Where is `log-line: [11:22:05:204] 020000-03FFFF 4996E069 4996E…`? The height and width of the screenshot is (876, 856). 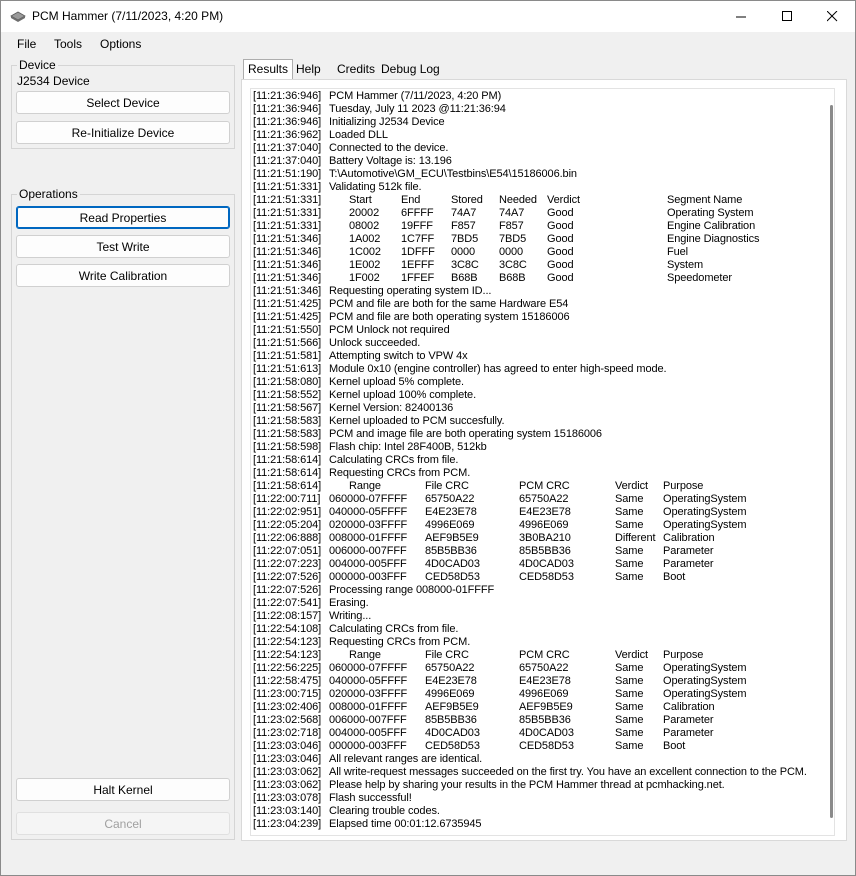
log-line: [11:22:05:204] 020000-03FFFF 4996E069 4996E… is located at coordinates (530, 525).